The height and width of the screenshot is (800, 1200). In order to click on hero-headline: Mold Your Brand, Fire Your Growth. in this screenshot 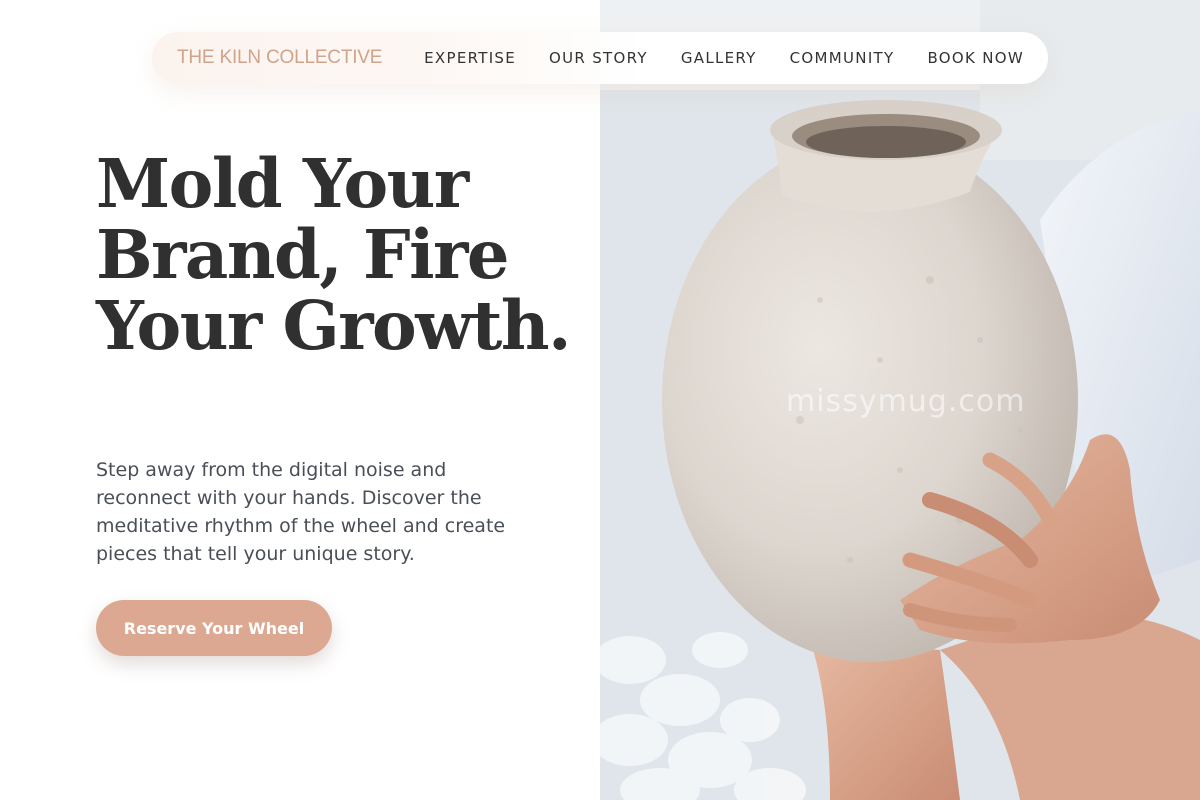, I will do `click(333, 254)`.